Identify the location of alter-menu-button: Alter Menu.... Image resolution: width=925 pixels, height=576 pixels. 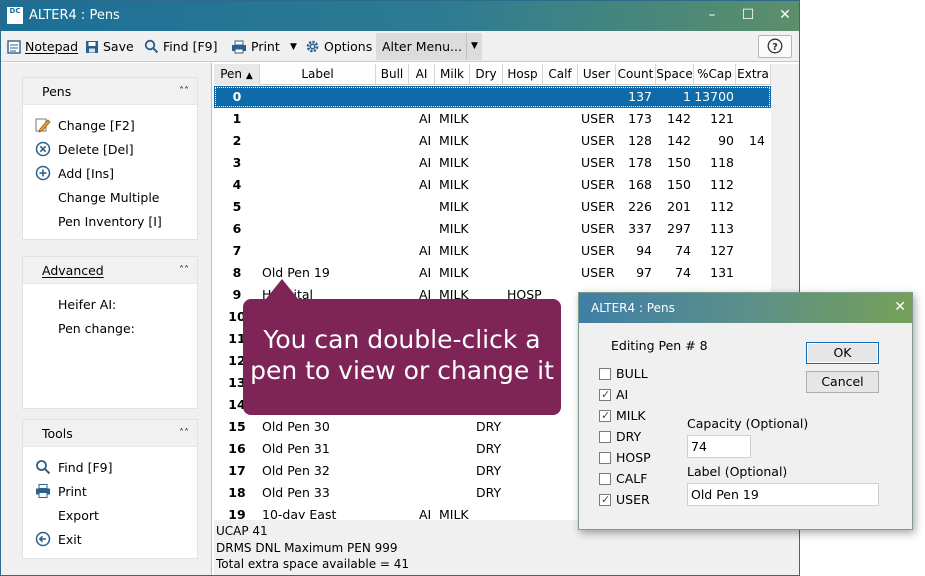
(426, 46).